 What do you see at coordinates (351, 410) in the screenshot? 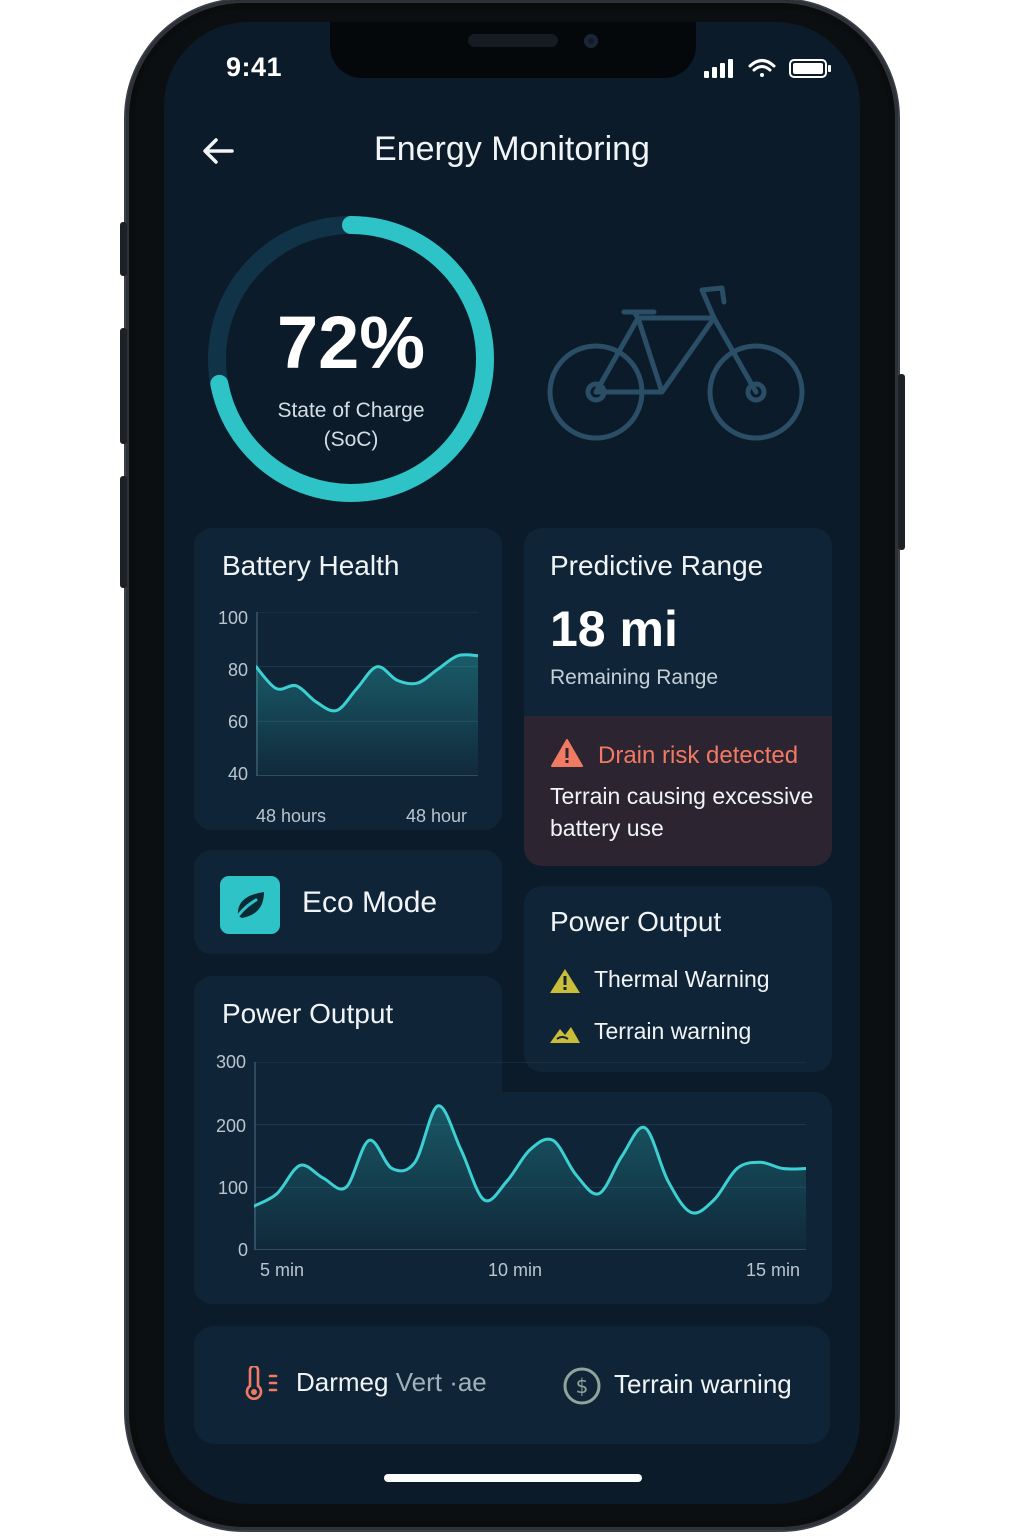
I see `soc-label-line1: State of Charge` at bounding box center [351, 410].